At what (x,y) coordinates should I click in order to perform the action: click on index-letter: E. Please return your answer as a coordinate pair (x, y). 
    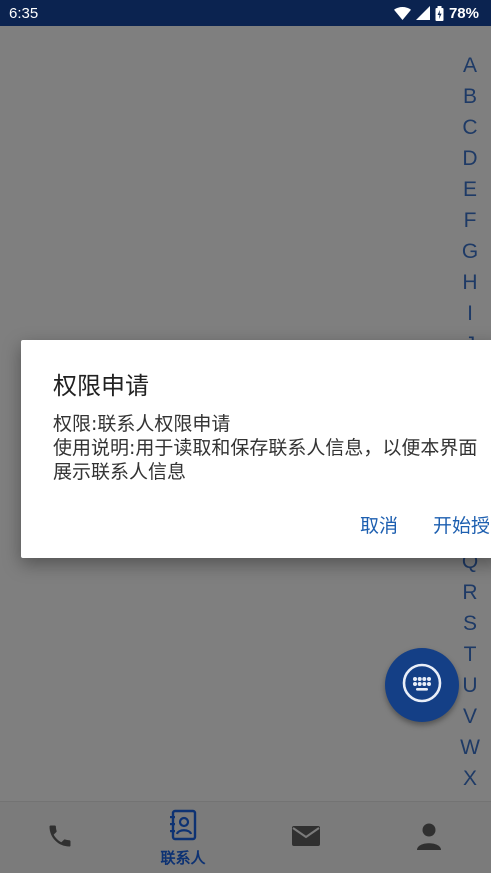
    Looking at the image, I should click on (470, 189).